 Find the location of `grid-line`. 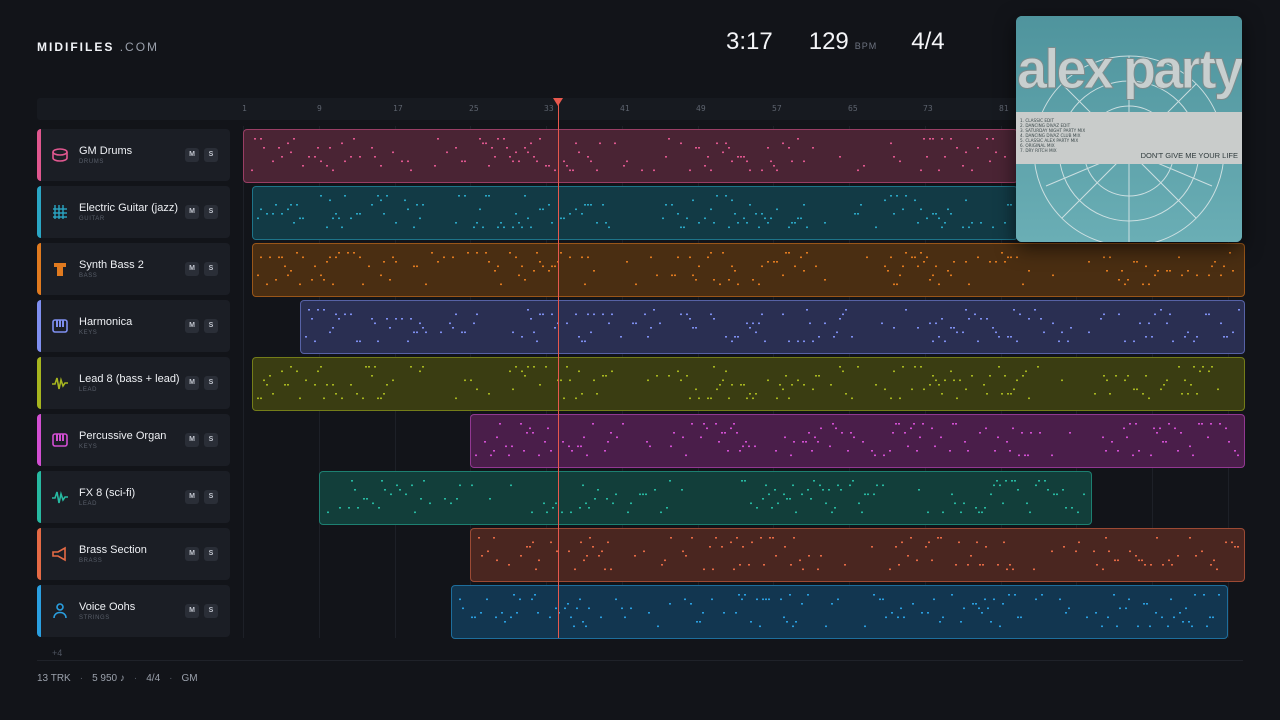

grid-line is located at coordinates (243, 382).